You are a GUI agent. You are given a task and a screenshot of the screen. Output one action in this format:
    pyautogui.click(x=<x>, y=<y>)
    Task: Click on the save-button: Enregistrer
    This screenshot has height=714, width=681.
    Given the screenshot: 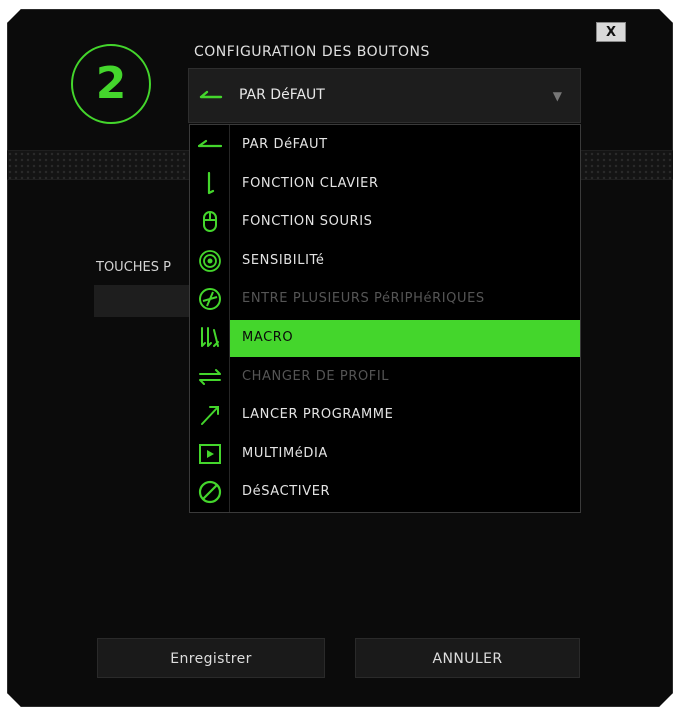 What is the action you would take?
    pyautogui.click(x=211, y=658)
    